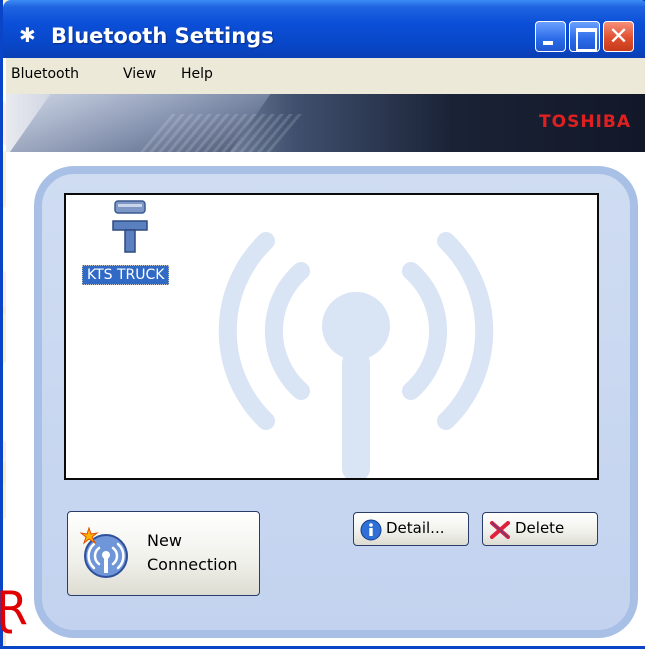 The image size is (645, 649). I want to click on new-connection-label-line1: New, so click(164, 540).